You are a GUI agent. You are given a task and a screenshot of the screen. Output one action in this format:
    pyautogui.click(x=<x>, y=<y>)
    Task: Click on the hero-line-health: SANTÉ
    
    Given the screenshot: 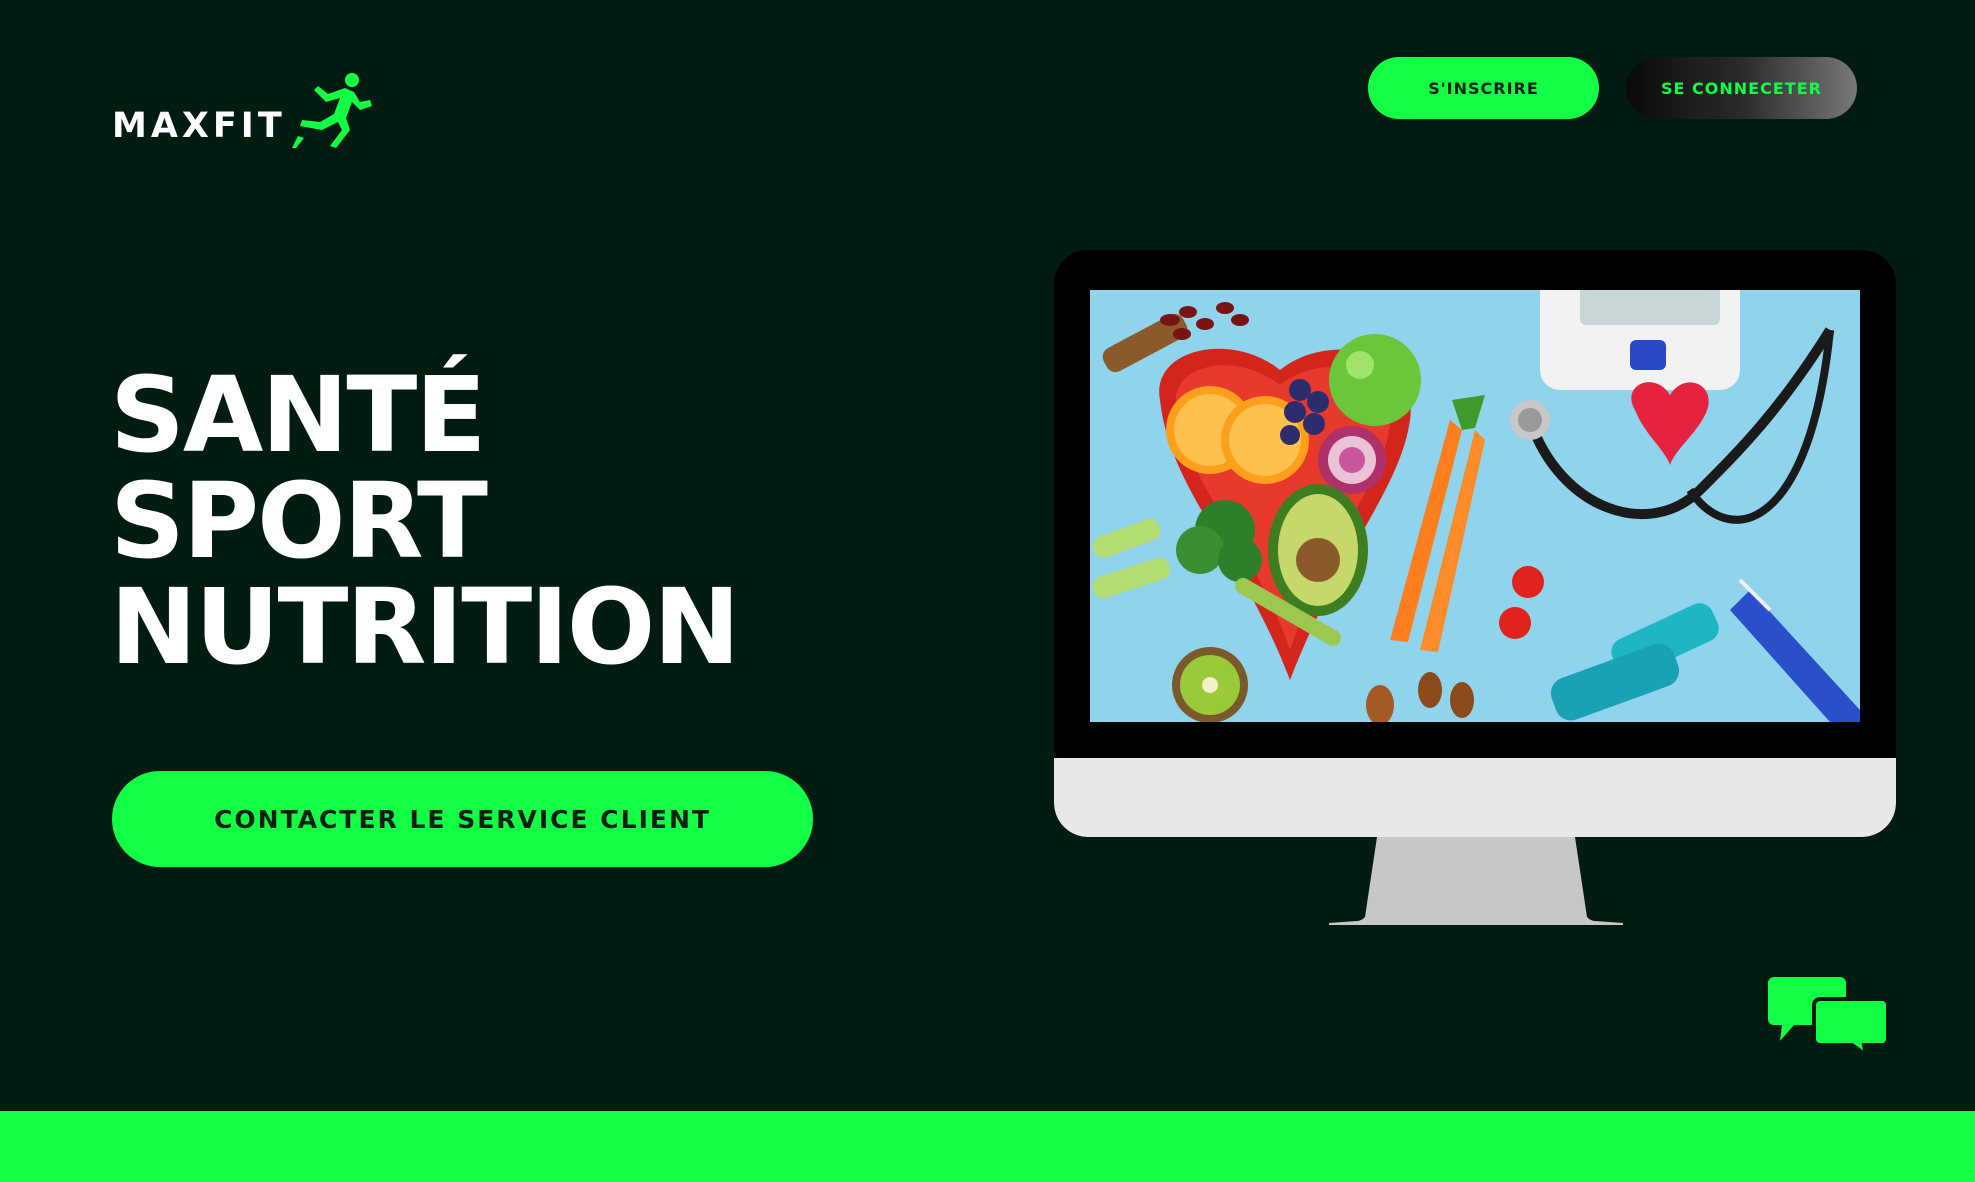 What is the action you would take?
    pyautogui.click(x=298, y=415)
    